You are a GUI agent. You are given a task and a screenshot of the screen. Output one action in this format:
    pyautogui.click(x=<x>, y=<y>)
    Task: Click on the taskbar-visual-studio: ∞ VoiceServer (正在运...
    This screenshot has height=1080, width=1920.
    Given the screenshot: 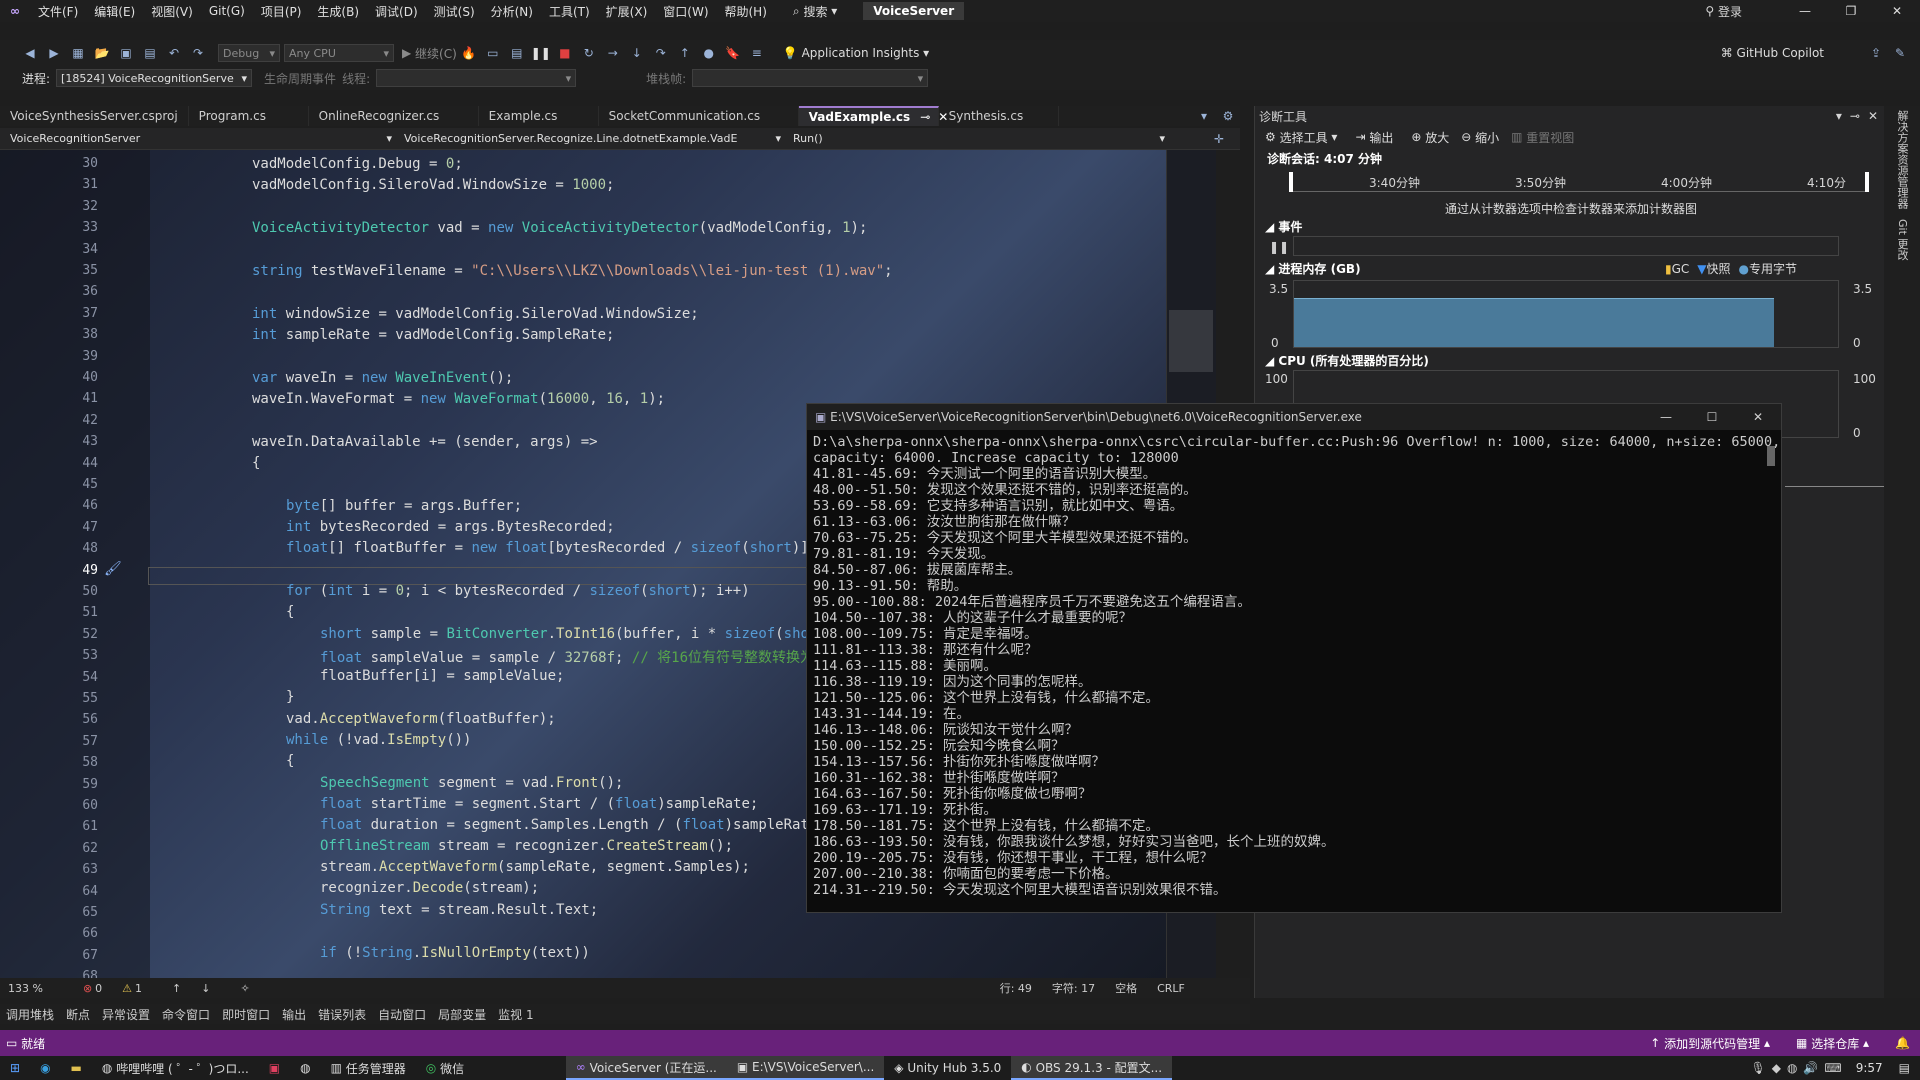 What is the action you would take?
    pyautogui.click(x=646, y=1068)
    